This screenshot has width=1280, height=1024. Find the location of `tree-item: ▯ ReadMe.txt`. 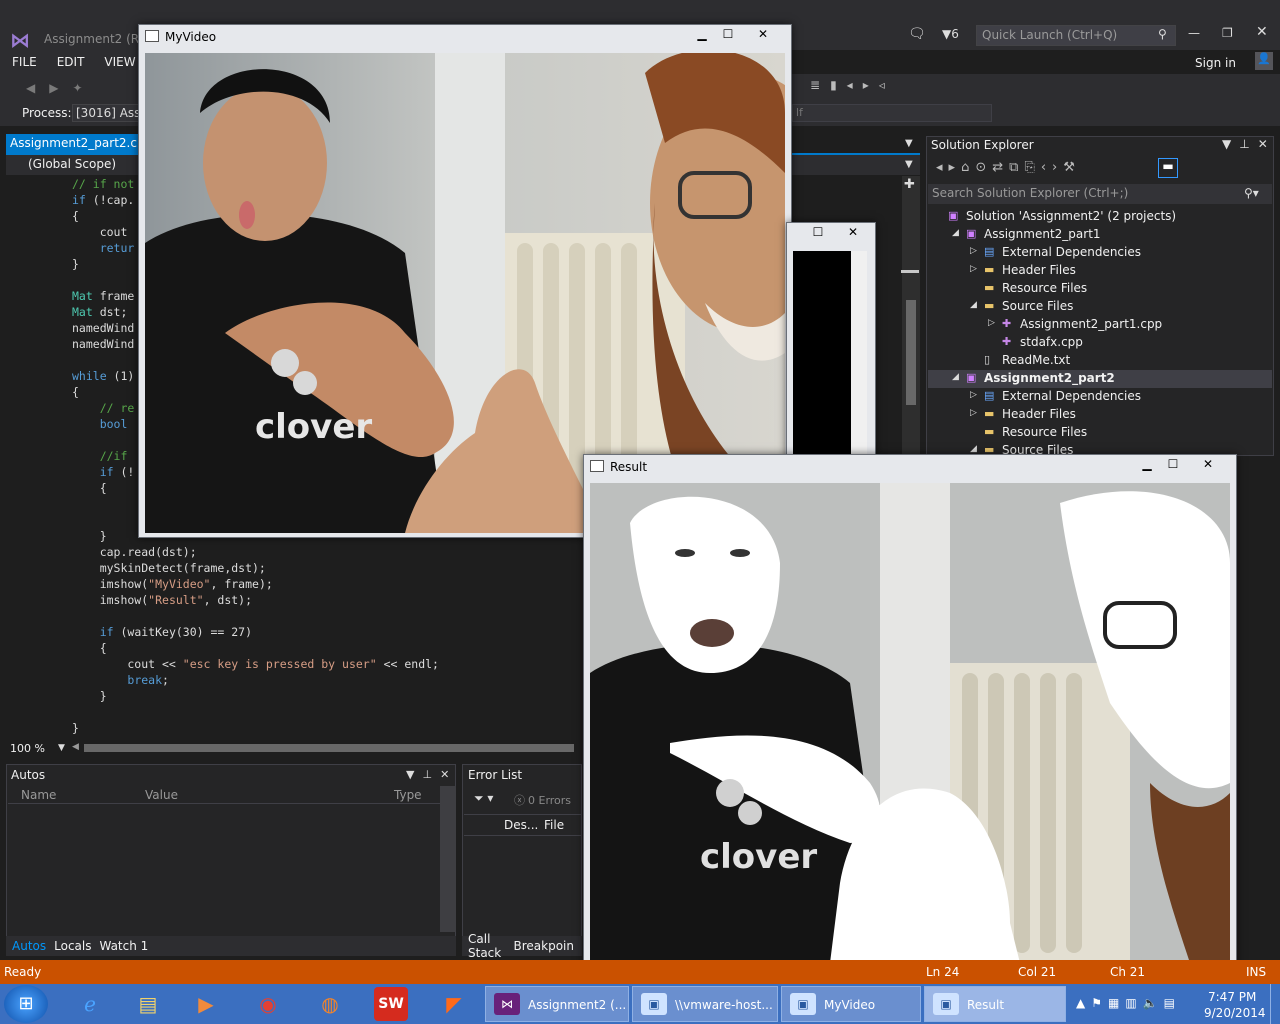

tree-item: ▯ ReadMe.txt is located at coordinates (1100, 361).